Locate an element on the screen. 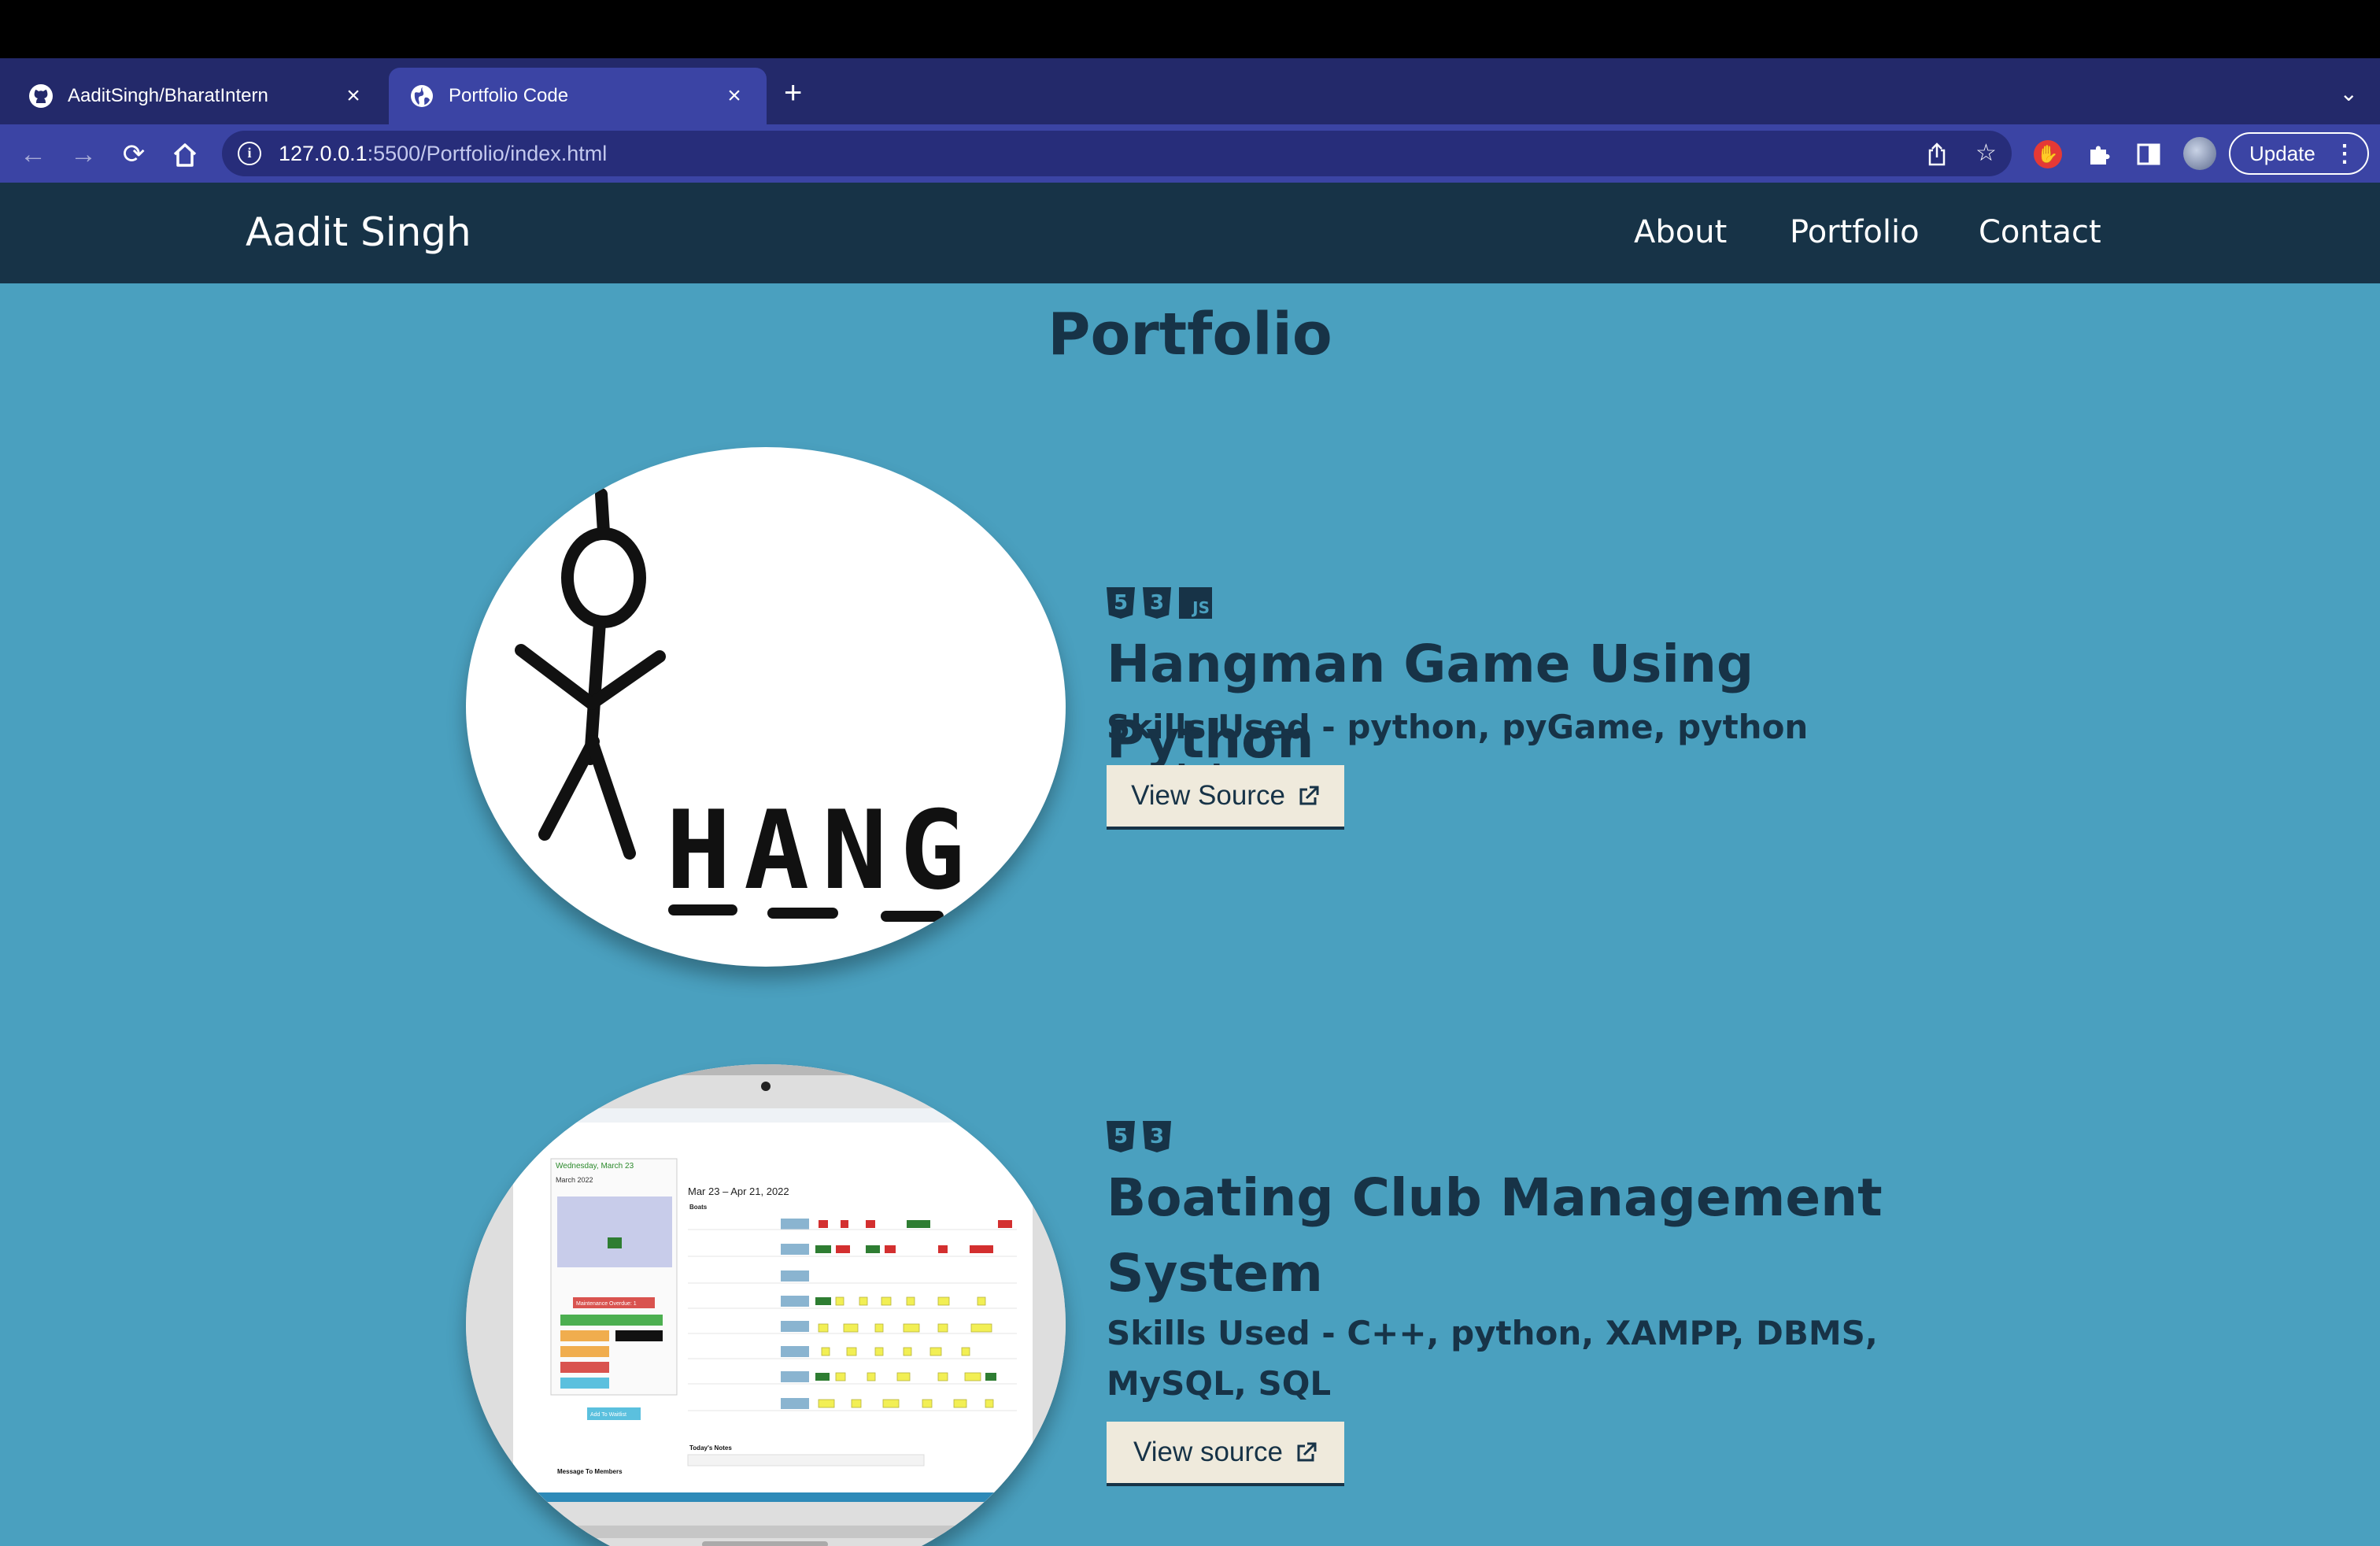 This screenshot has width=2380, height=1546. view-source-button: View source is located at coordinates (1225, 1454).